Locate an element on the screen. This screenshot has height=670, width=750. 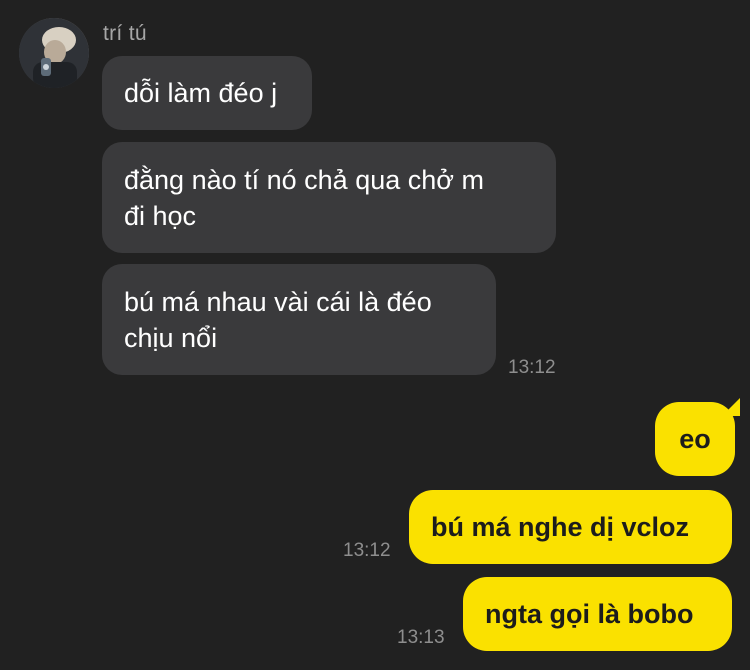
message-text: dỗi làm đéo j is located at coordinates (201, 93).